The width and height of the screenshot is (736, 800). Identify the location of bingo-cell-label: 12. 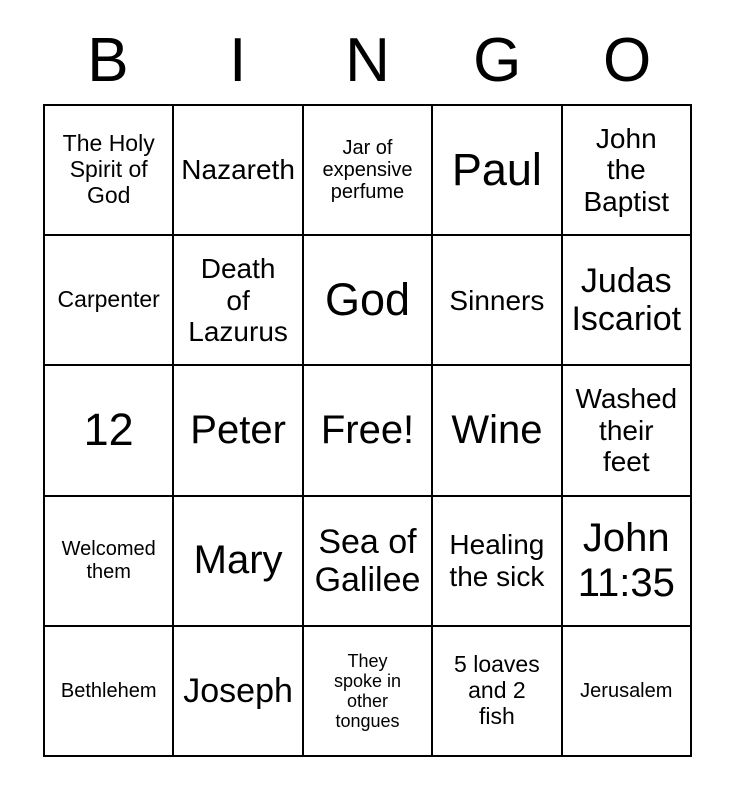
(108, 430).